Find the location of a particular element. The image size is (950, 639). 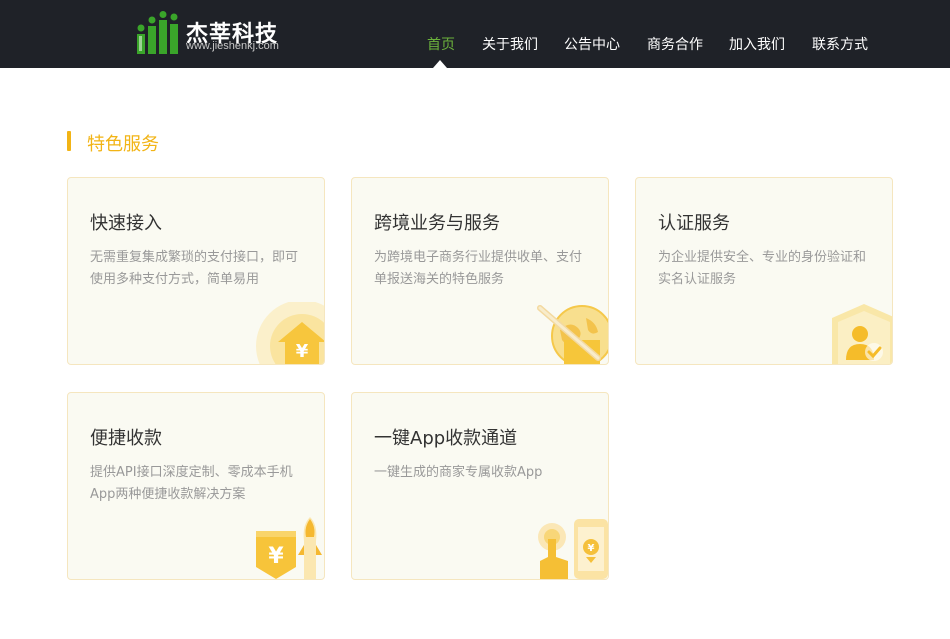

card-desc: 无需重复集成繁琐的支付接口，即可使用多种支付方式，简单易用 is located at coordinates (194, 268).